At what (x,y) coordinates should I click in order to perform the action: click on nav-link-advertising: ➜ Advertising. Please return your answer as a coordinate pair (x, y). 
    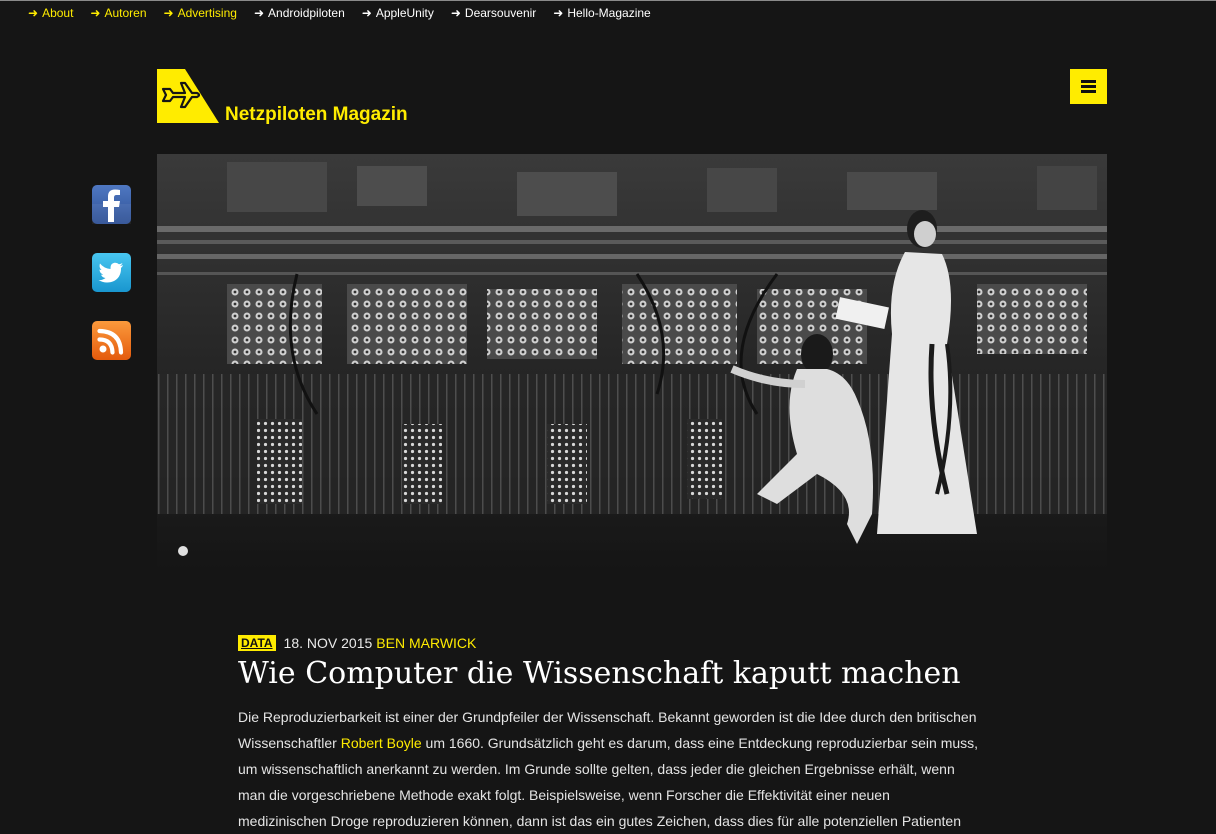
    Looking at the image, I should click on (200, 13).